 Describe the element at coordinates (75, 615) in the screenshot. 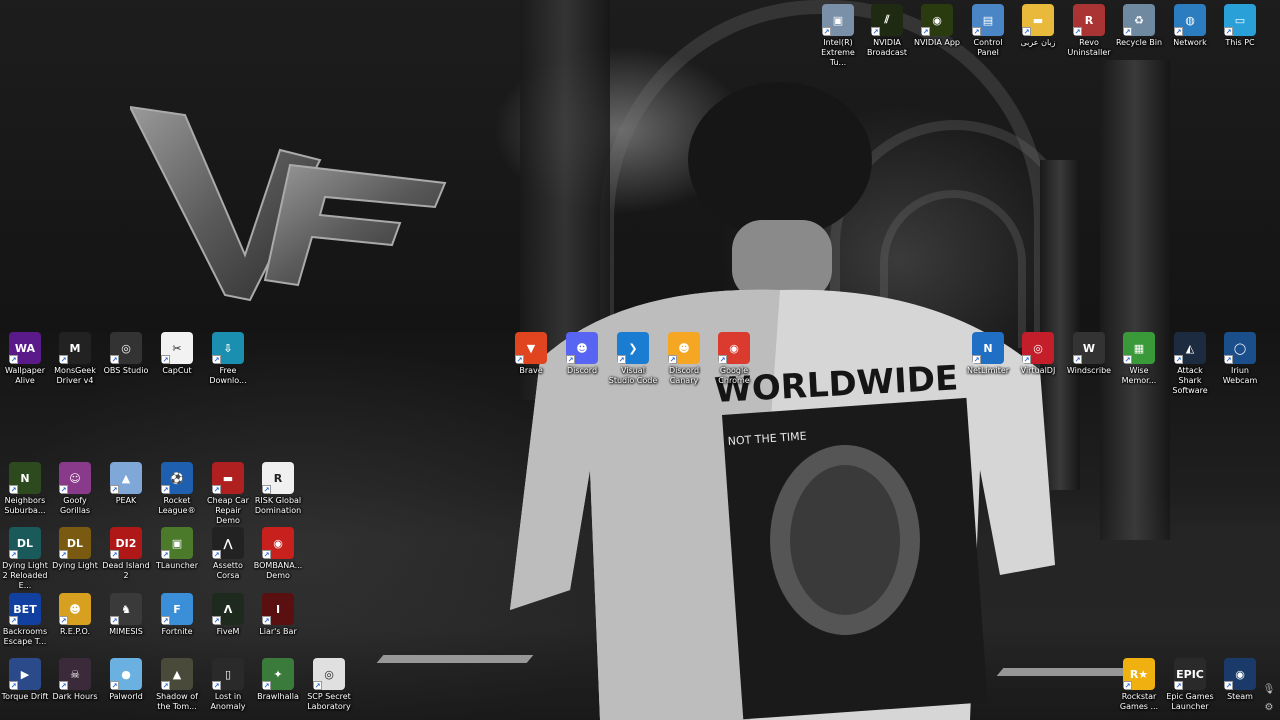

I see `desktop-shortcut: ☻ ↗ R.E.P.O.` at that location.